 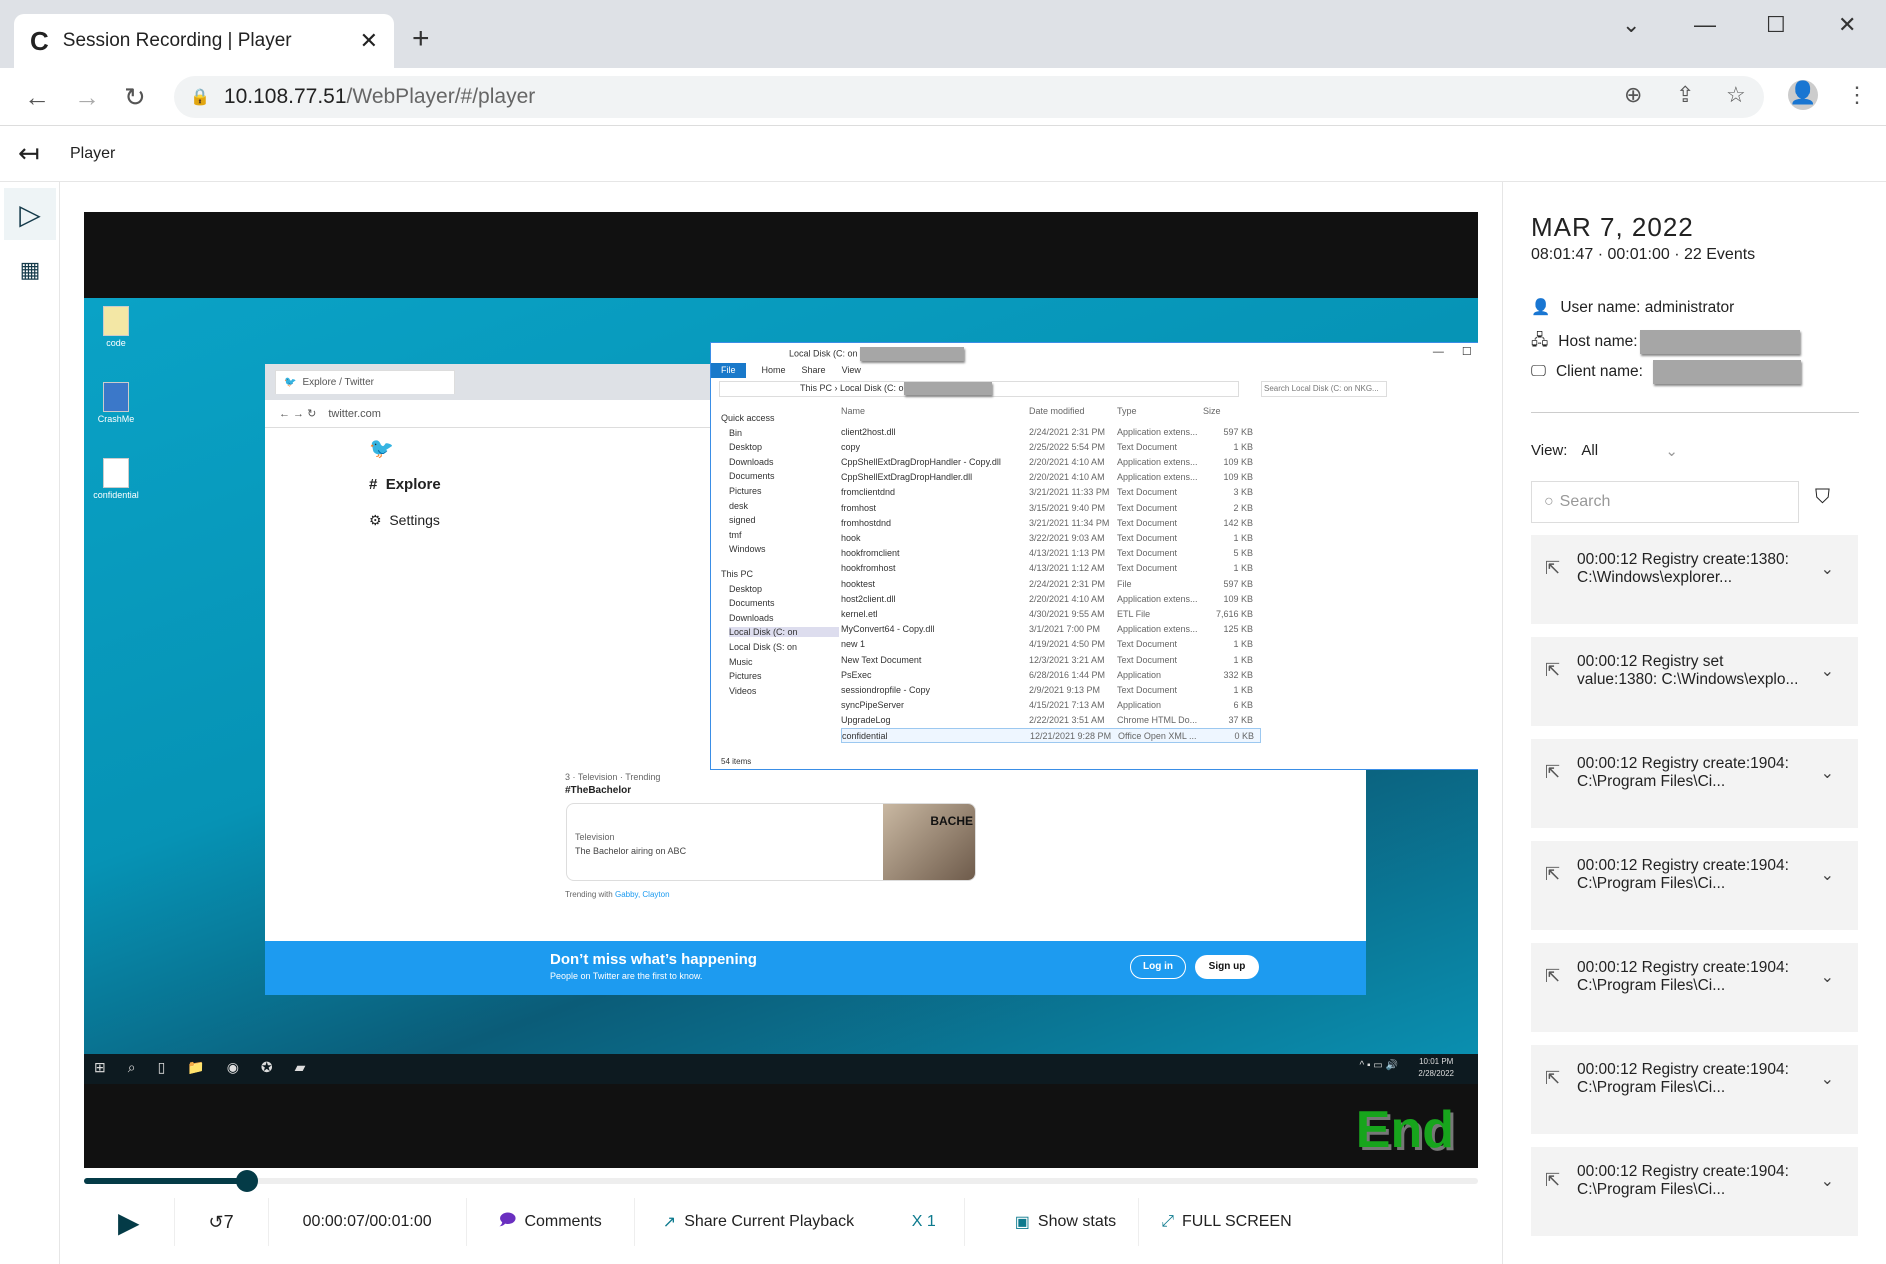 What do you see at coordinates (1776, 25) in the screenshot?
I see `maximize-icon: ☐` at bounding box center [1776, 25].